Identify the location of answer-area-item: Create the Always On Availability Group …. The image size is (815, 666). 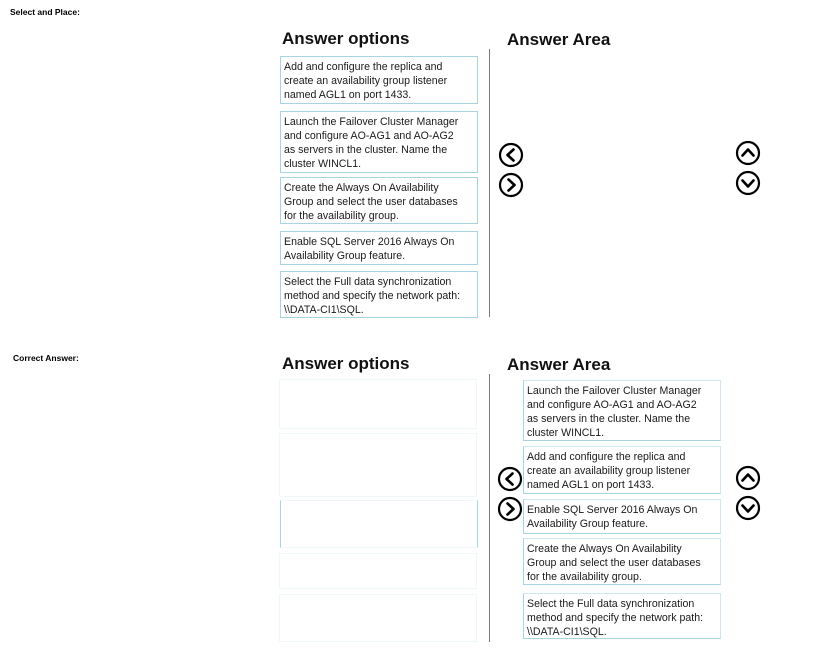
(622, 561).